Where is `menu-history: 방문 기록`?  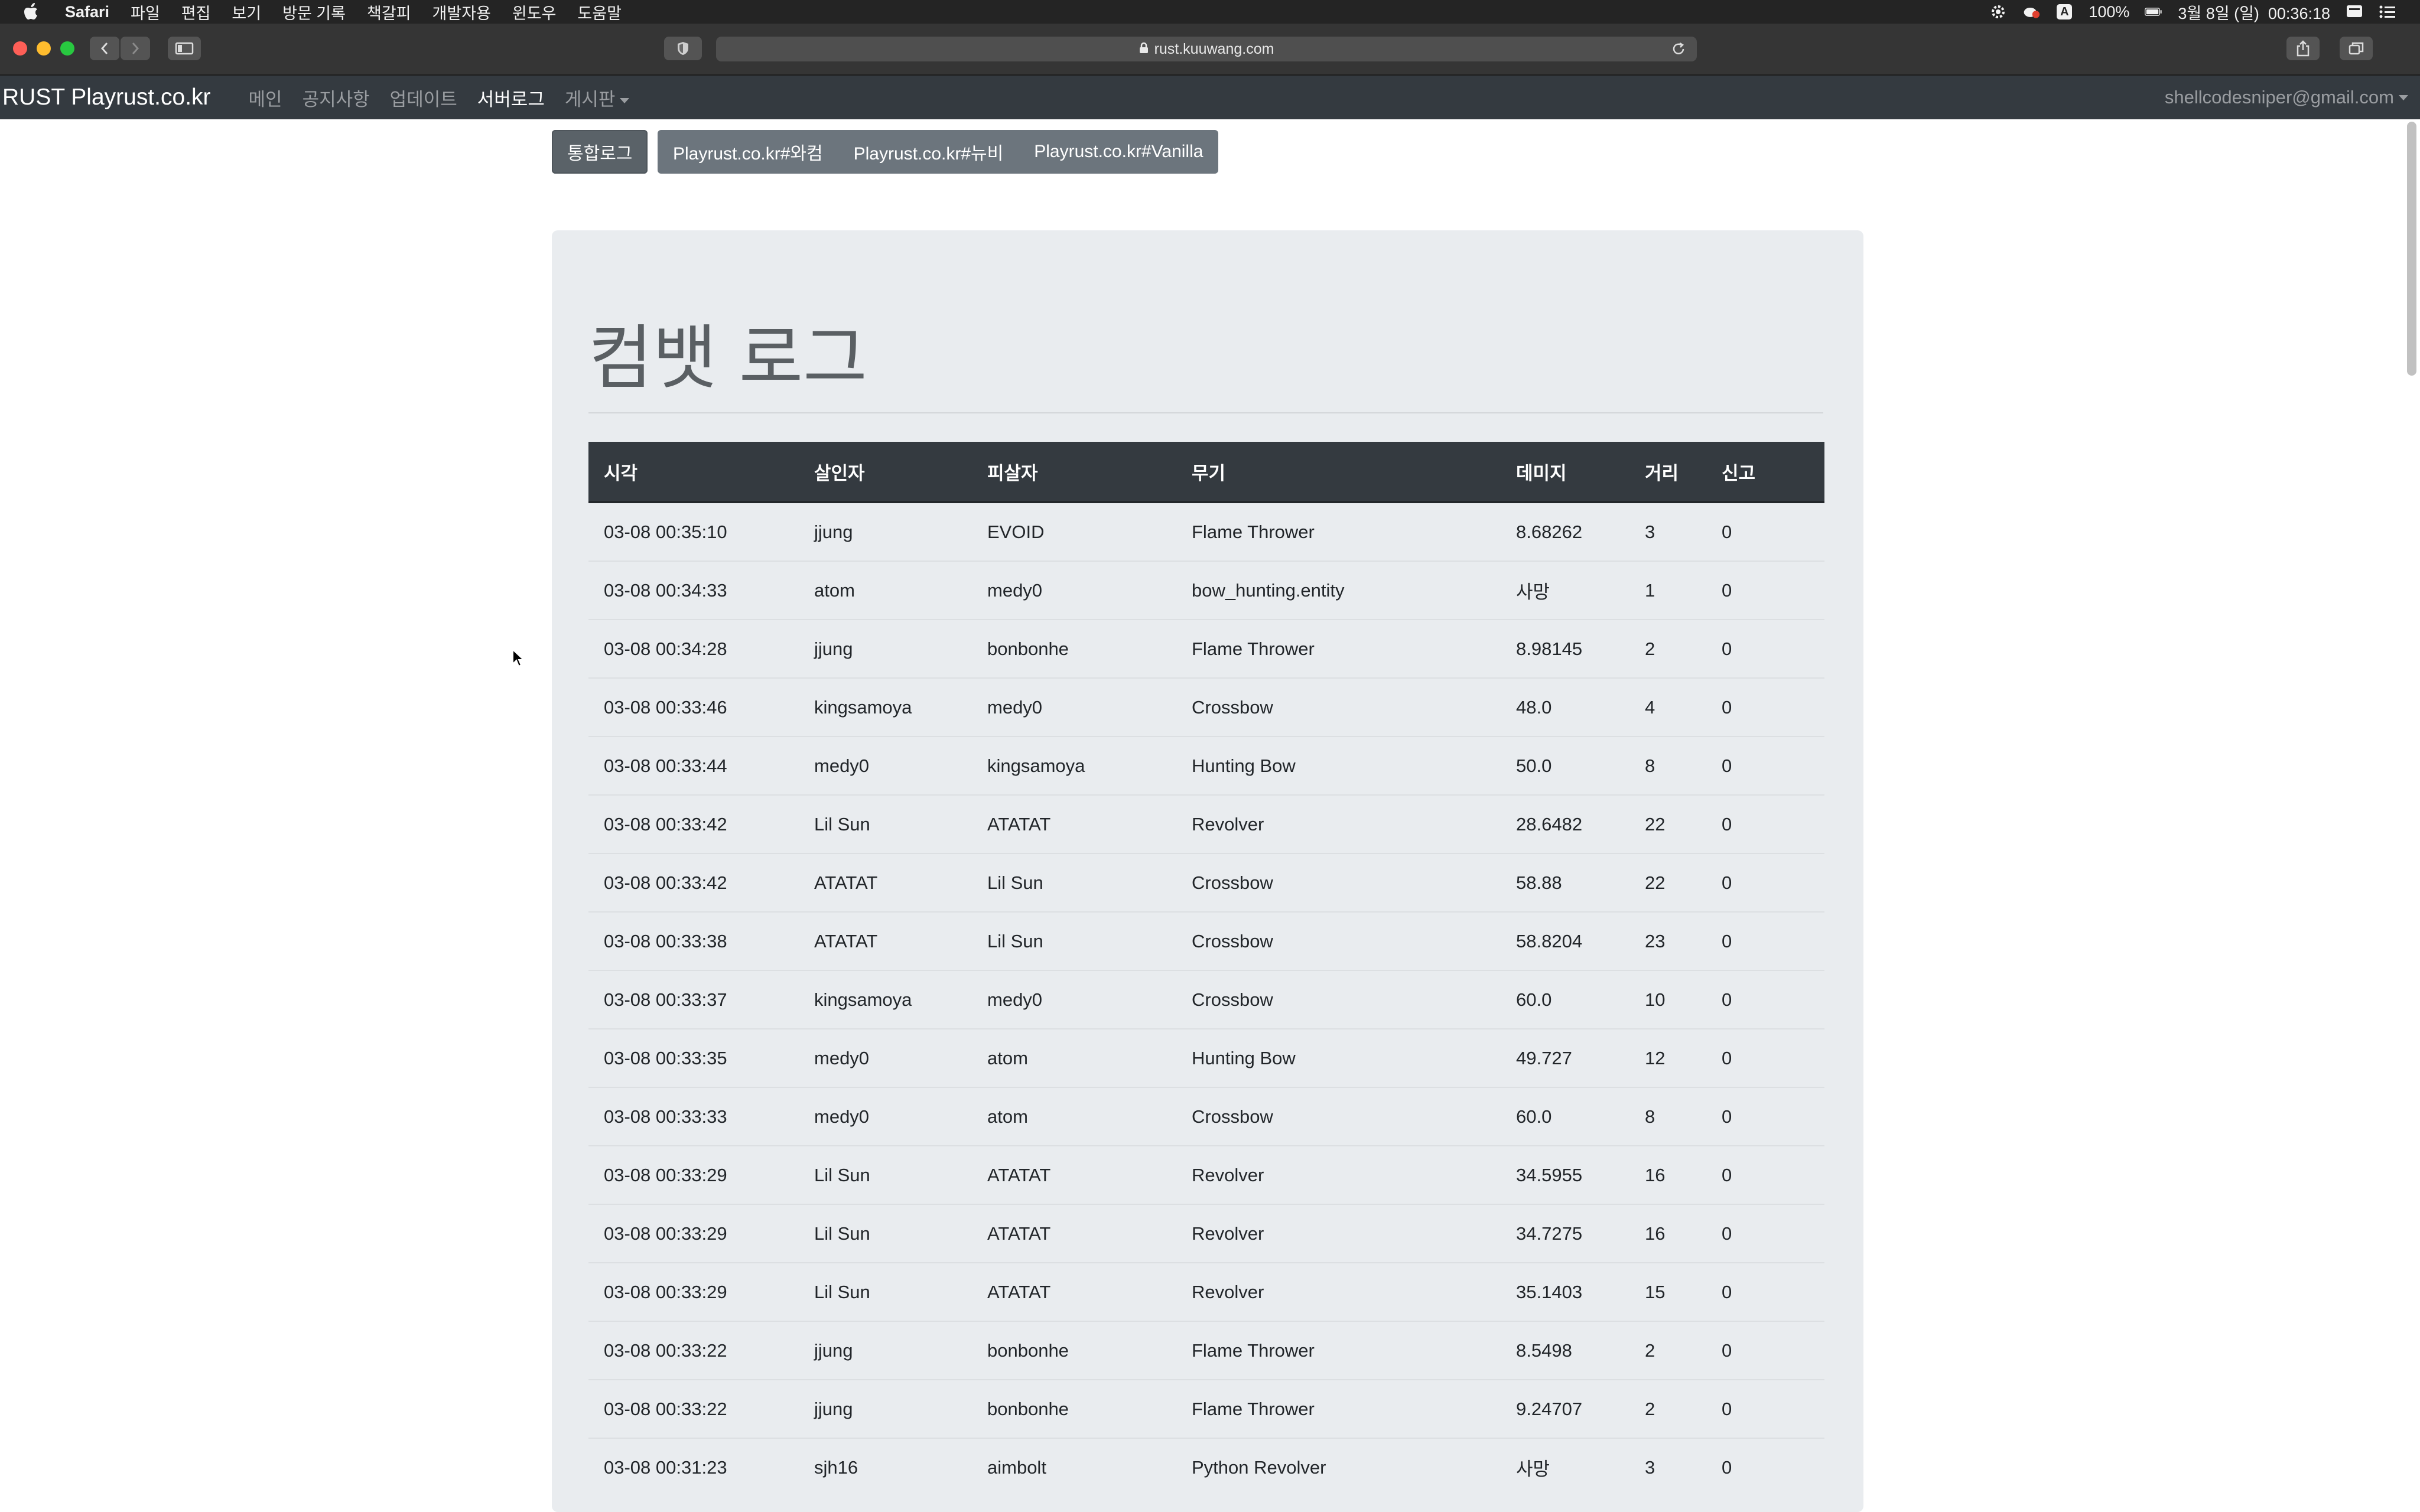 menu-history: 방문 기록 is located at coordinates (314, 12).